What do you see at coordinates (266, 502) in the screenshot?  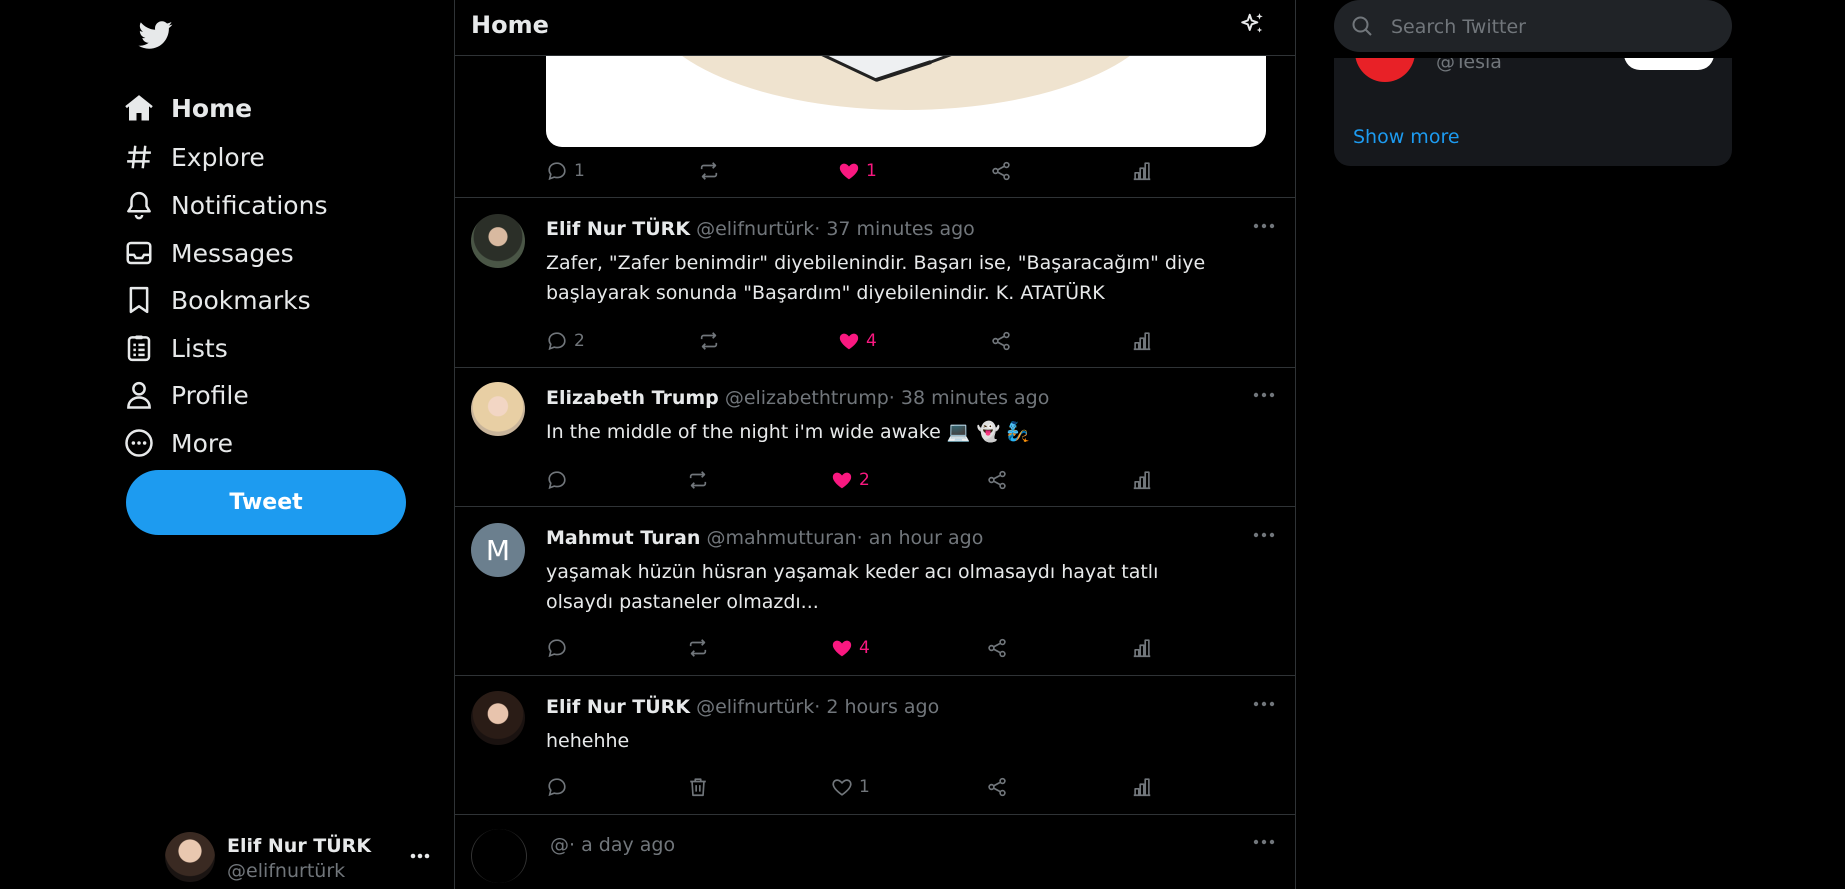 I see `tweet-button: Tweet` at bounding box center [266, 502].